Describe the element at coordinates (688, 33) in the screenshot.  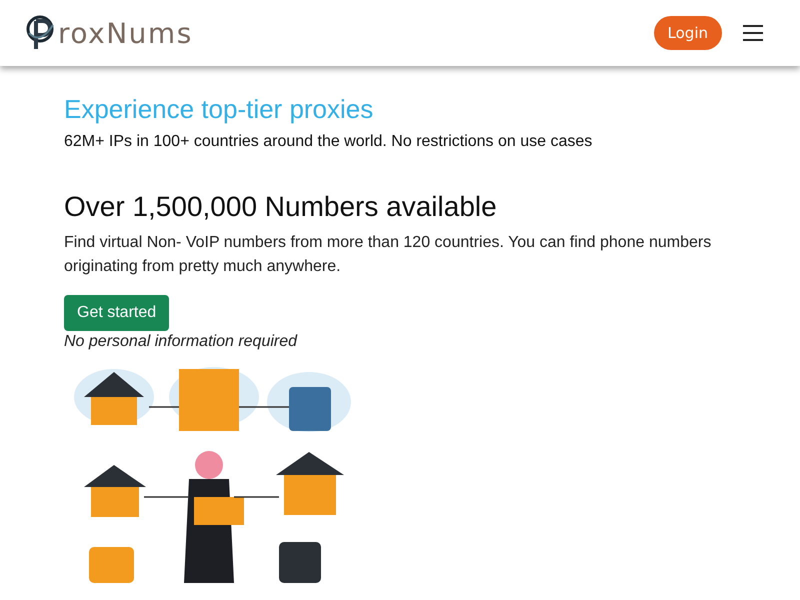
I see `login-button: Login` at that location.